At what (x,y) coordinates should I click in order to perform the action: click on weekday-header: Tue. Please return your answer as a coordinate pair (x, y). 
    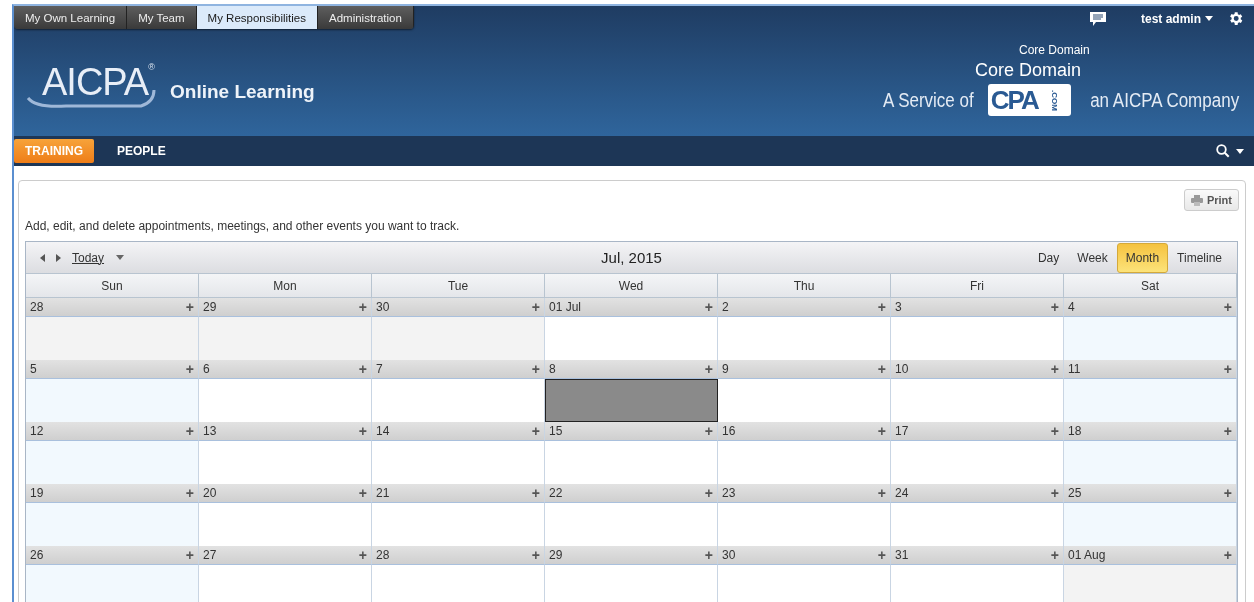
    Looking at the image, I should click on (458, 286).